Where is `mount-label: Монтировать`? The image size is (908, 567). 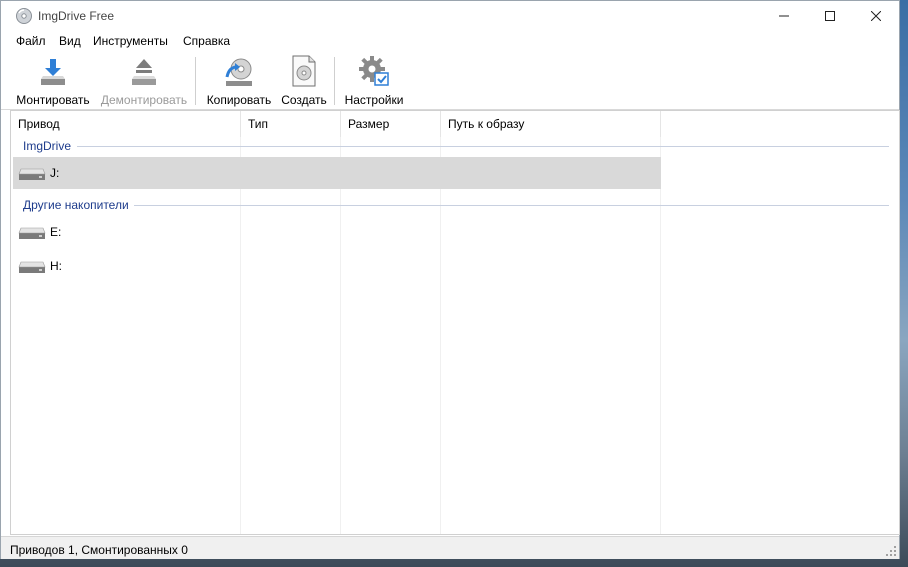
mount-label: Монтировать is located at coordinates (53, 100).